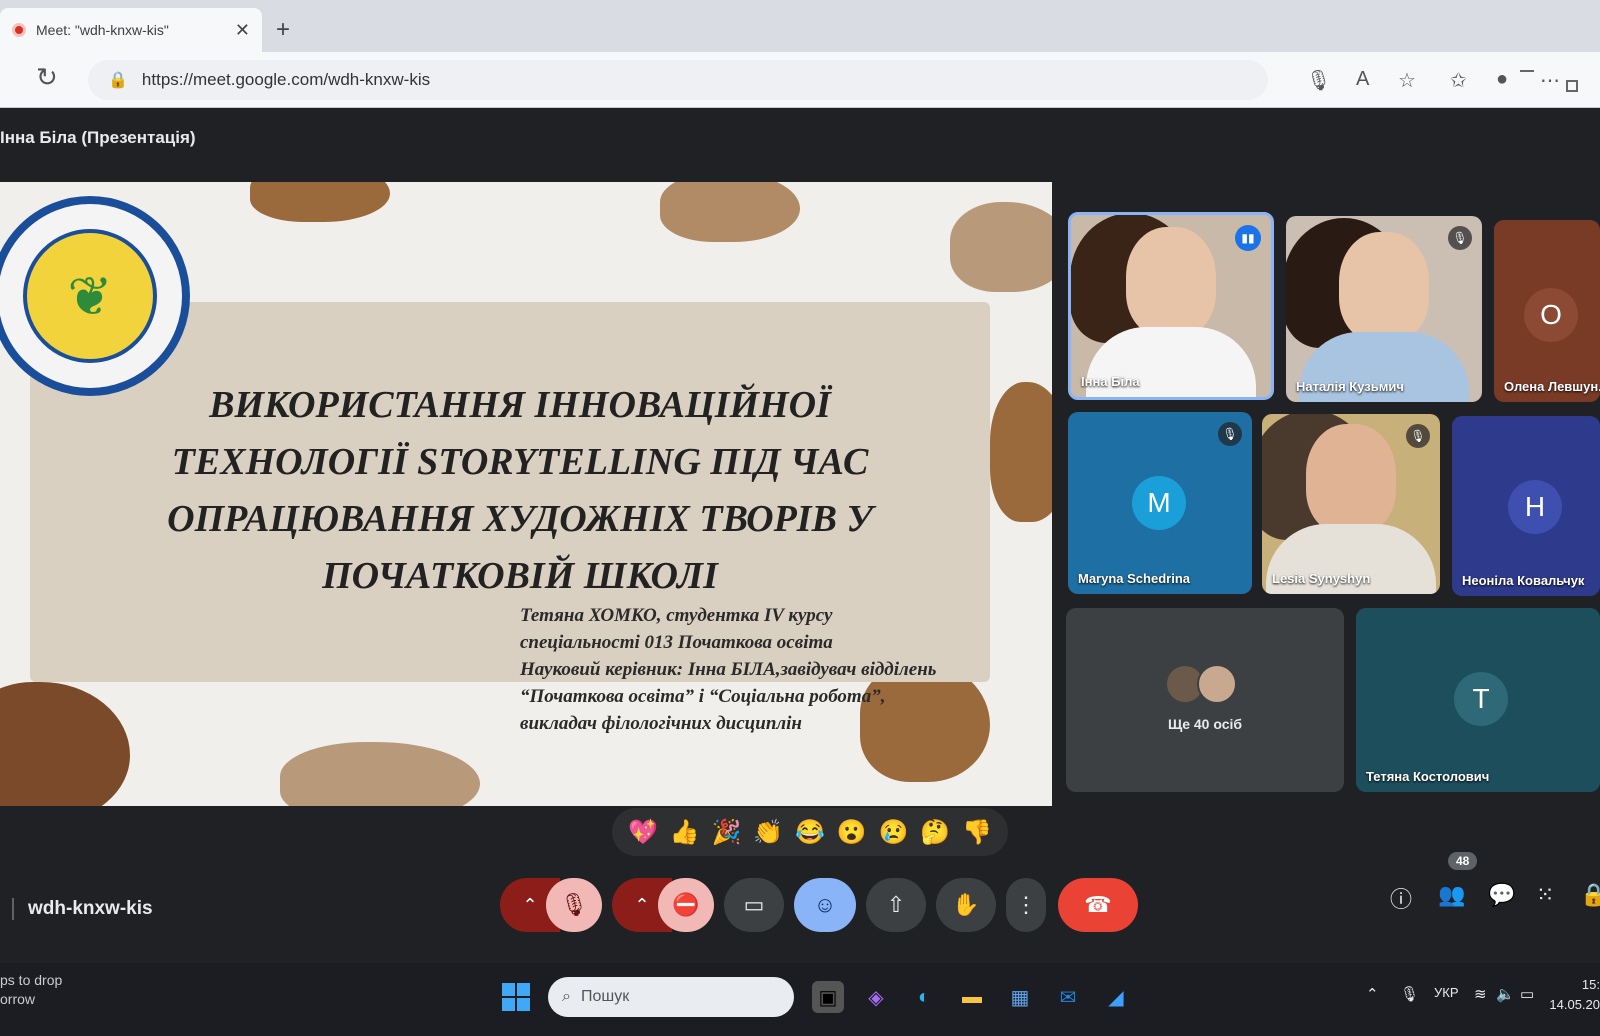 Image resolution: width=1600 pixels, height=1036 pixels. Describe the element at coordinates (1134, 578) in the screenshot. I see `participant-name: Maryna Schedrina` at that location.